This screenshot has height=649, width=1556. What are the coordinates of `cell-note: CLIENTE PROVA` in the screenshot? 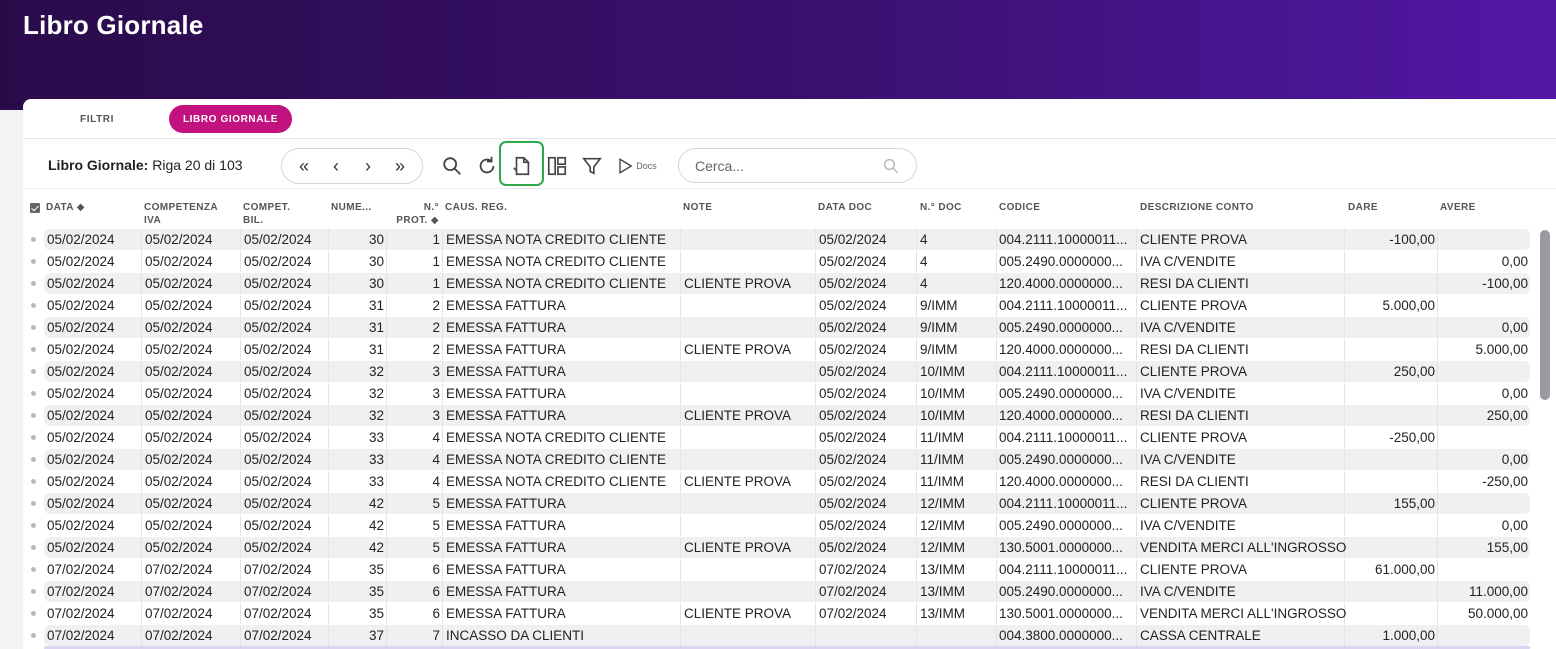 It's located at (738, 283).